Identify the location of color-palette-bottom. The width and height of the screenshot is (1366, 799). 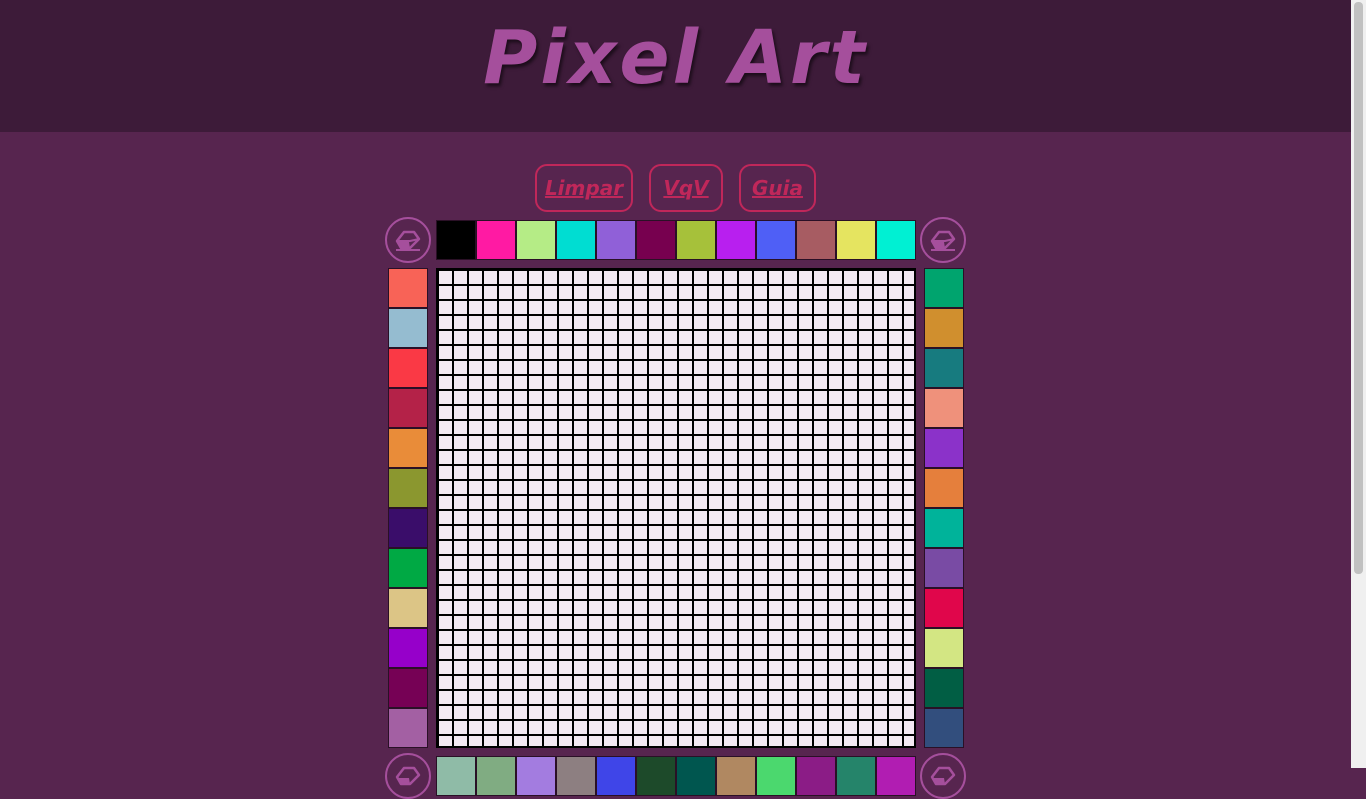
(676, 776).